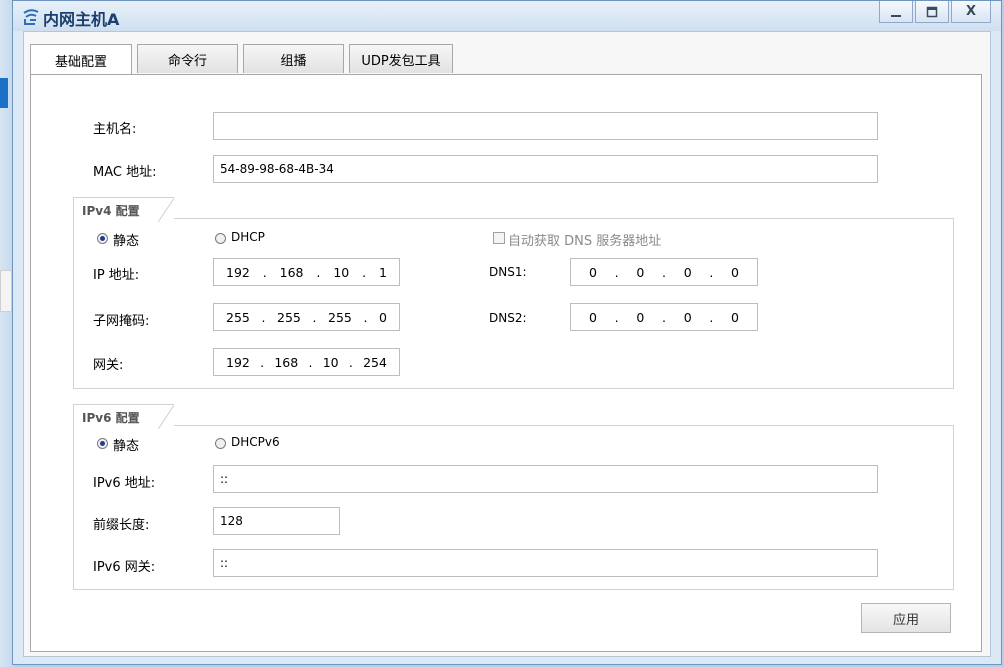 Image resolution: width=1004 pixels, height=667 pixels. Describe the element at coordinates (126, 241) in the screenshot. I see `ipv4-static-label: 静态` at that location.